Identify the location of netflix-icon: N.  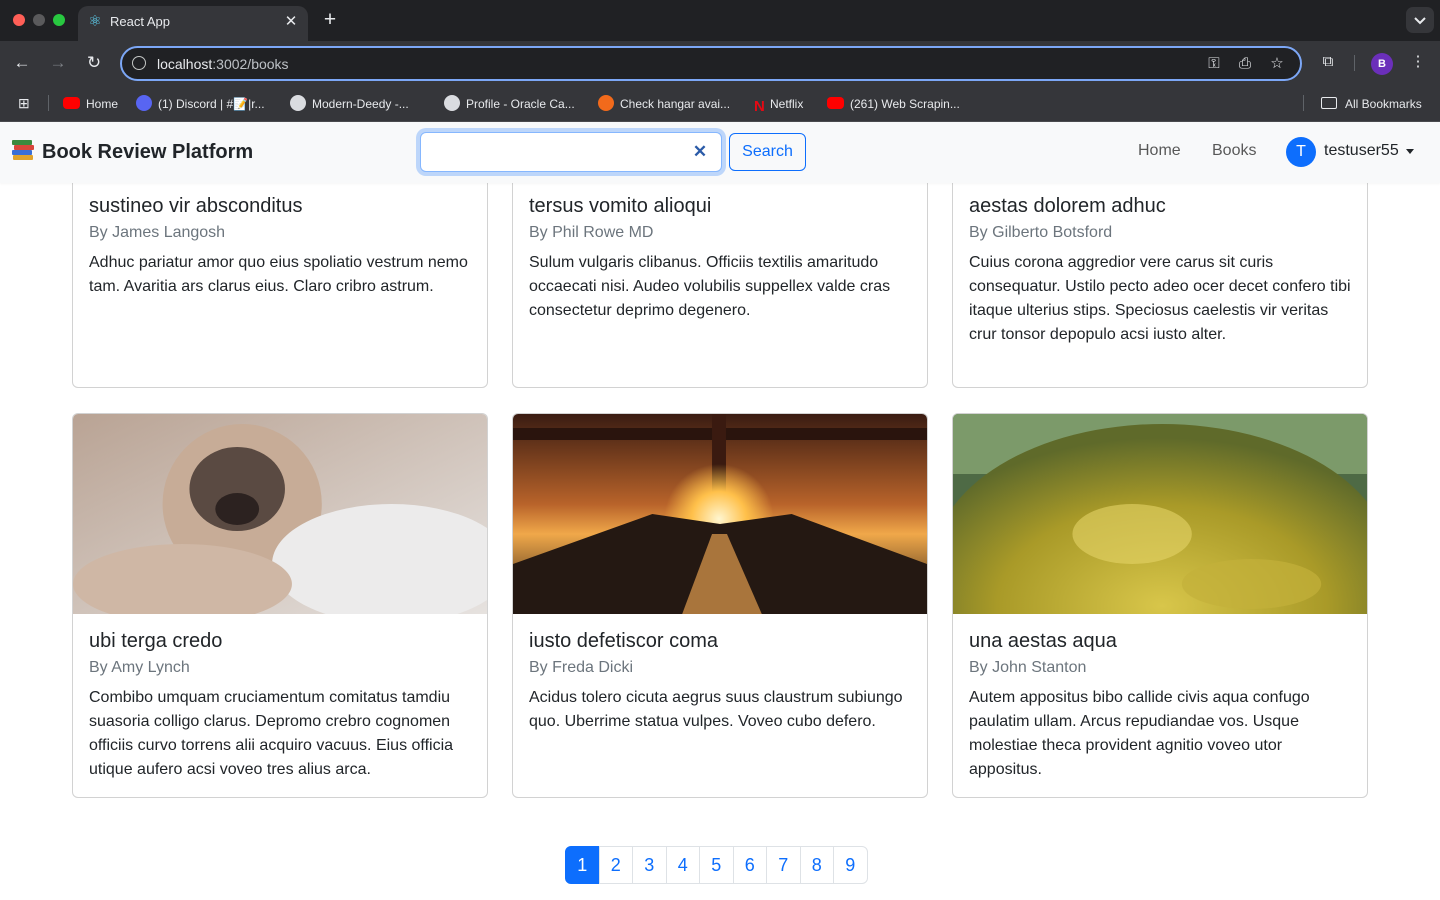
(759, 106).